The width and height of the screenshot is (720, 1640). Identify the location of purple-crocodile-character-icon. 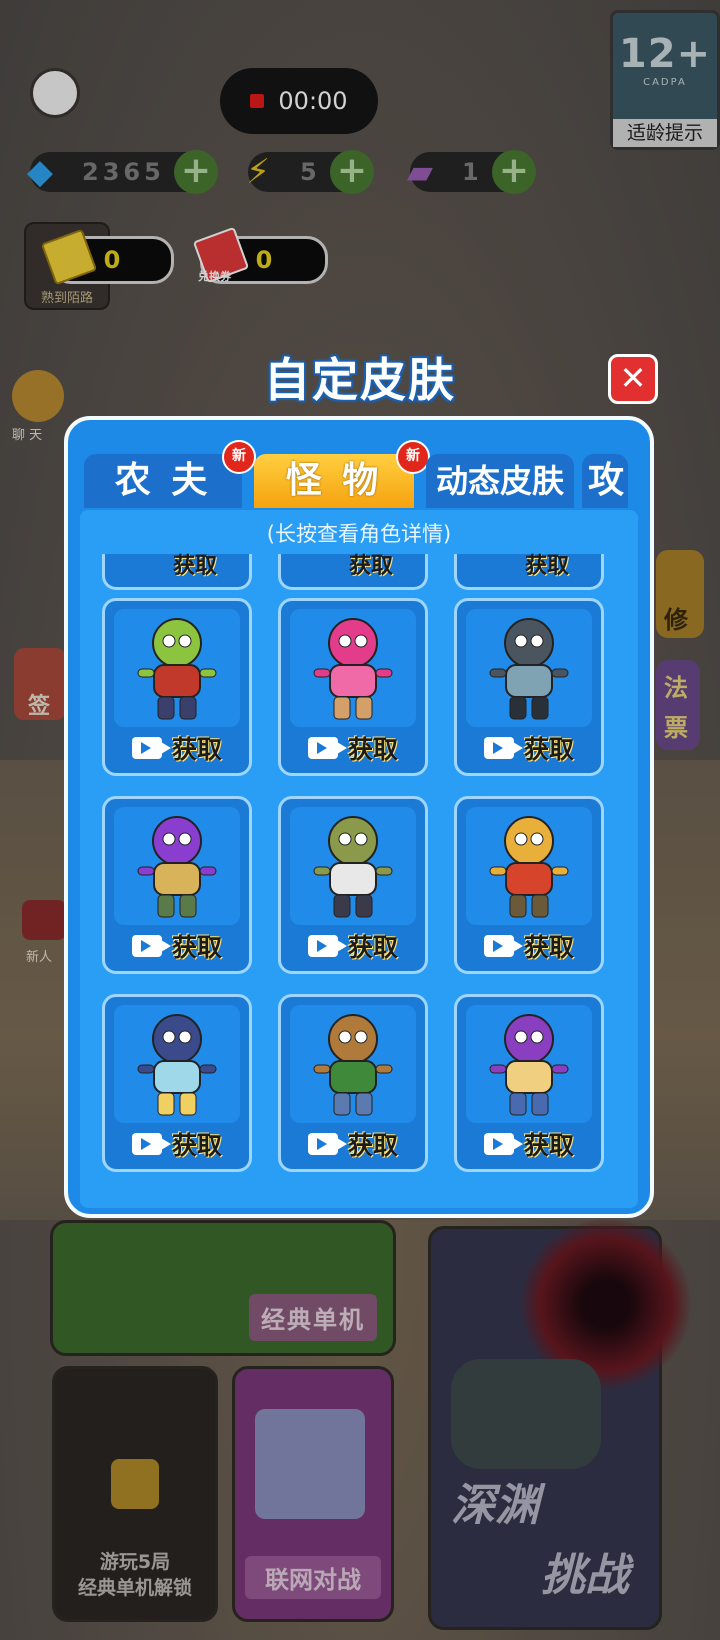
(529, 1064).